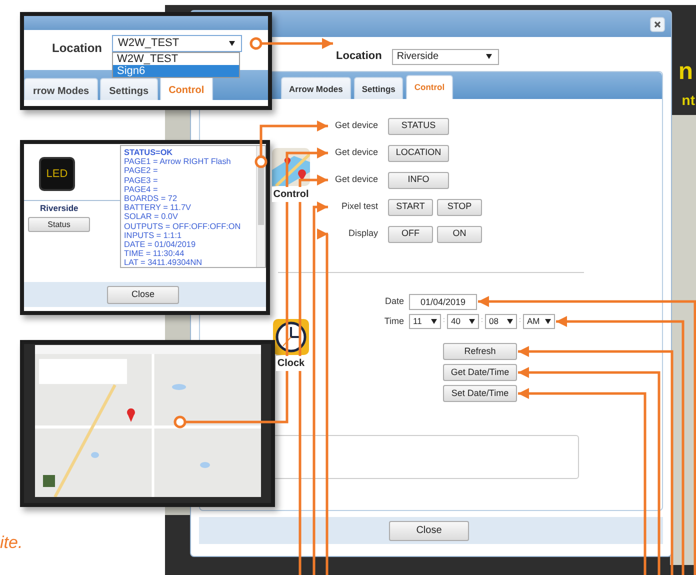 This screenshot has height=575, width=696. Describe the element at coordinates (291, 194) in the screenshot. I see `icon-label: Control` at that location.